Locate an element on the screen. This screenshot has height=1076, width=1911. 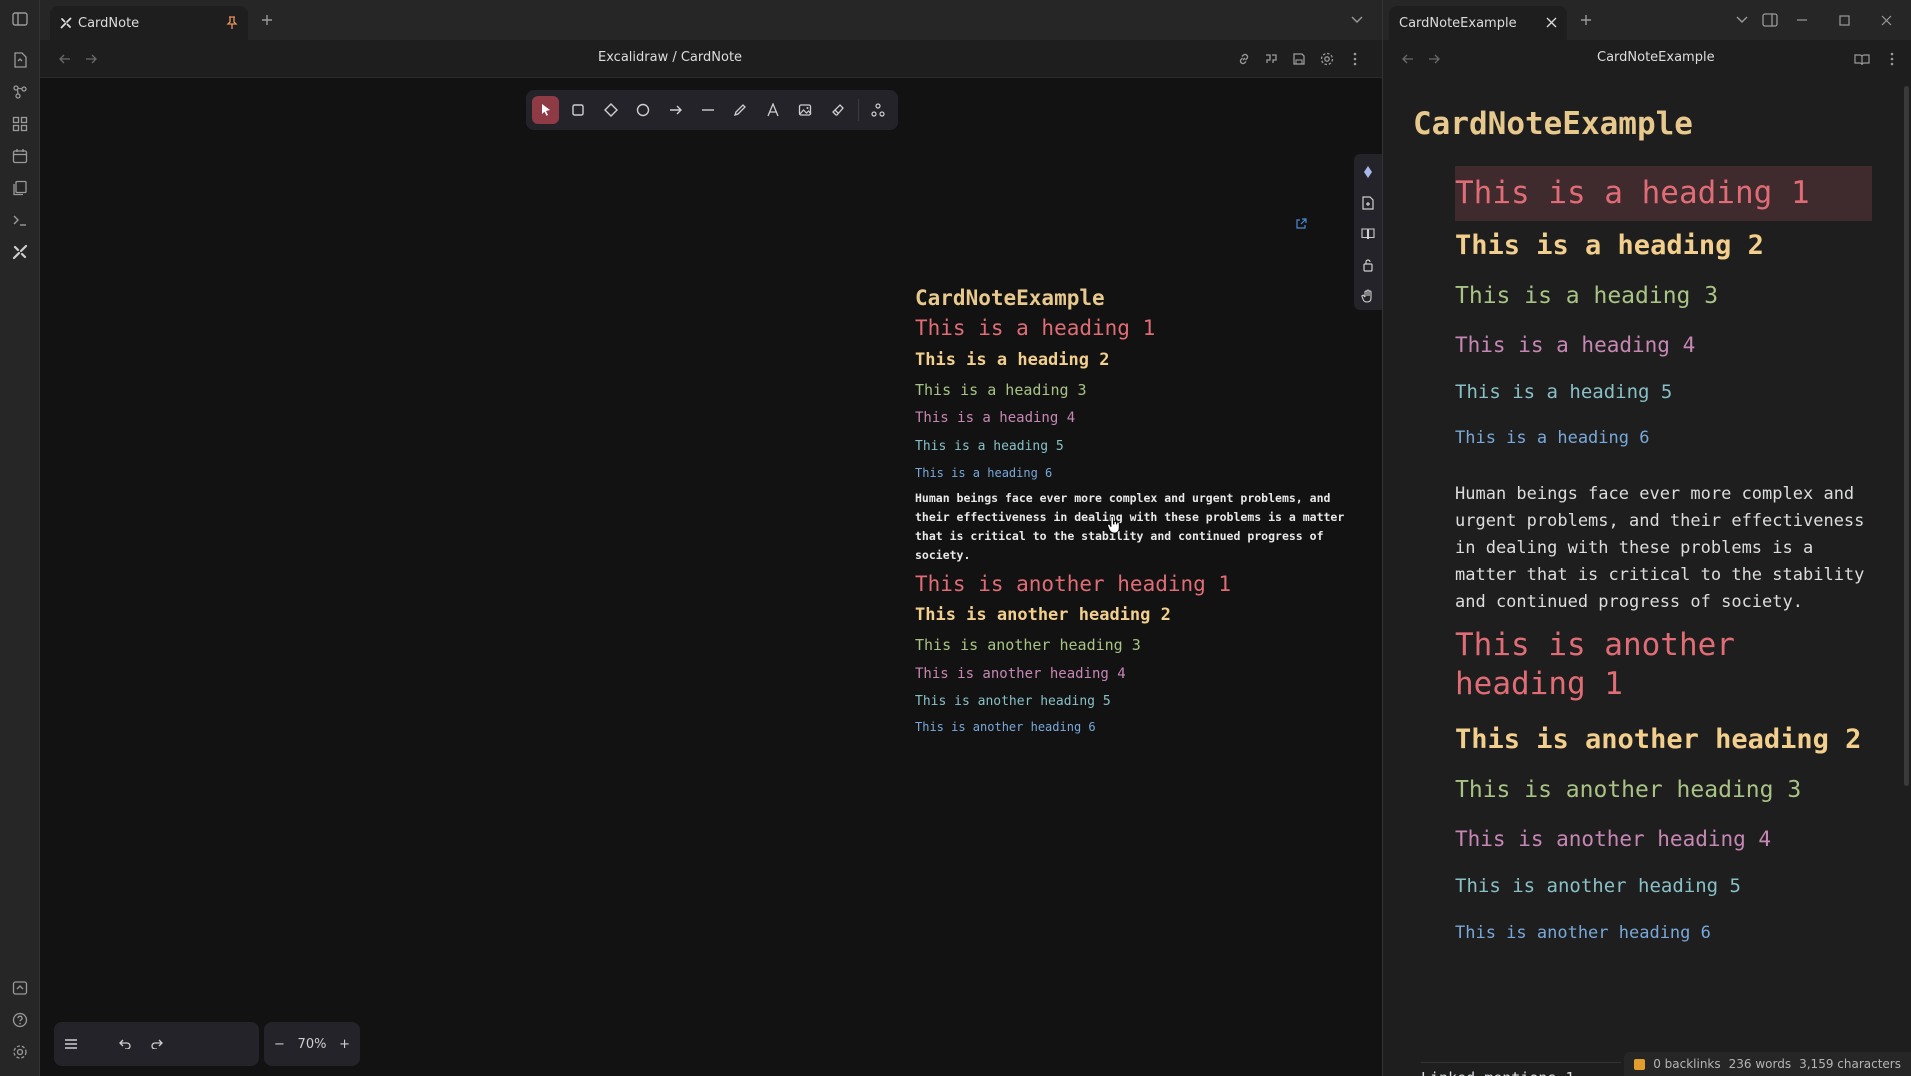
character-count: 3,159 characters is located at coordinates (1850, 1064).